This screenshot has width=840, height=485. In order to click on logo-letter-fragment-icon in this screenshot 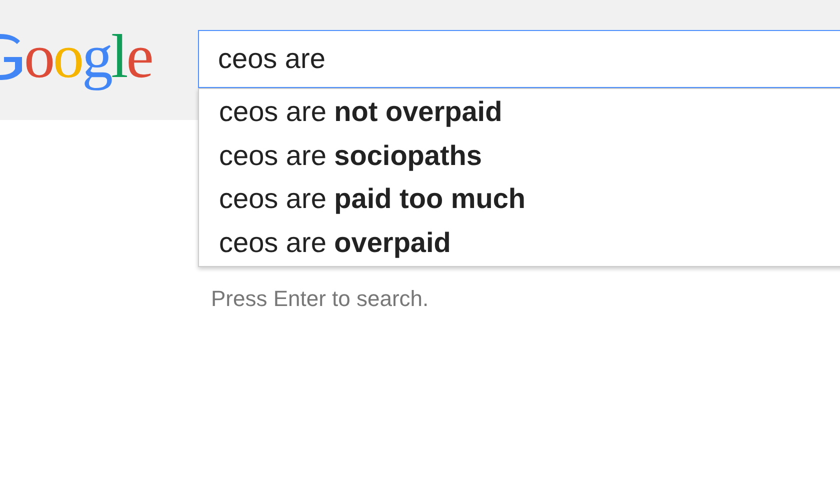, I will do `click(12, 57)`.